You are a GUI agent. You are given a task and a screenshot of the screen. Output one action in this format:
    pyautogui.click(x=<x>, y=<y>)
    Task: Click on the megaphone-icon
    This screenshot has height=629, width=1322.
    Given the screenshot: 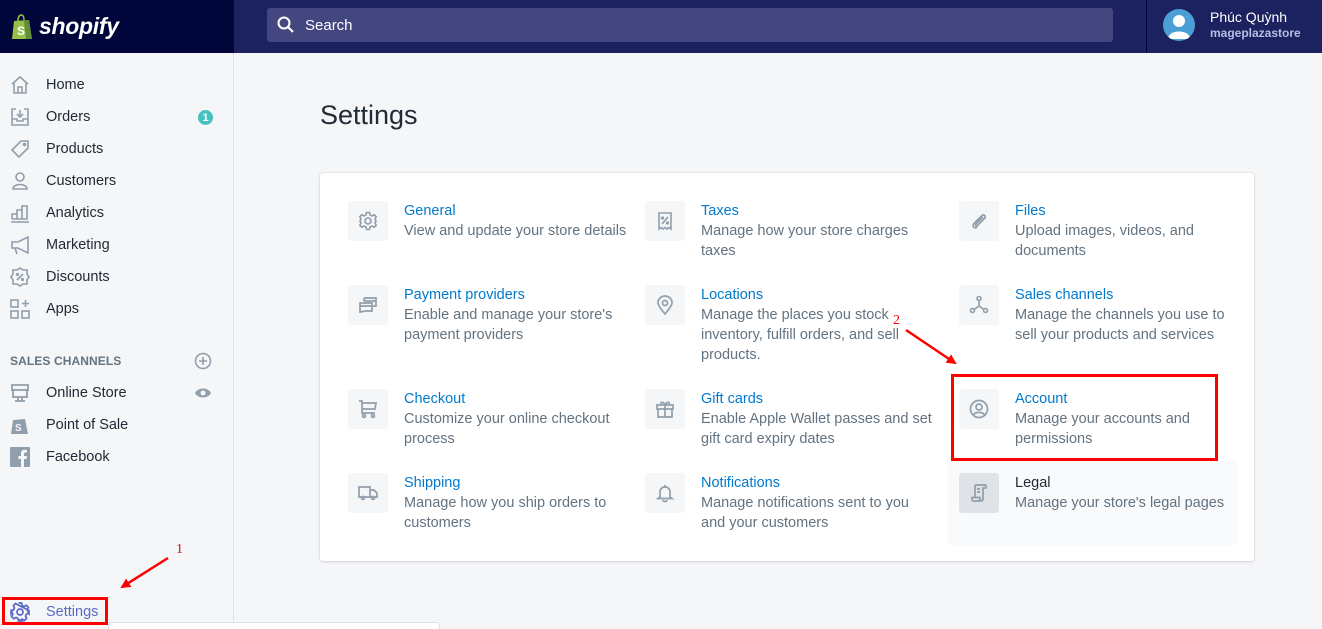 What is the action you would take?
    pyautogui.click(x=20, y=245)
    